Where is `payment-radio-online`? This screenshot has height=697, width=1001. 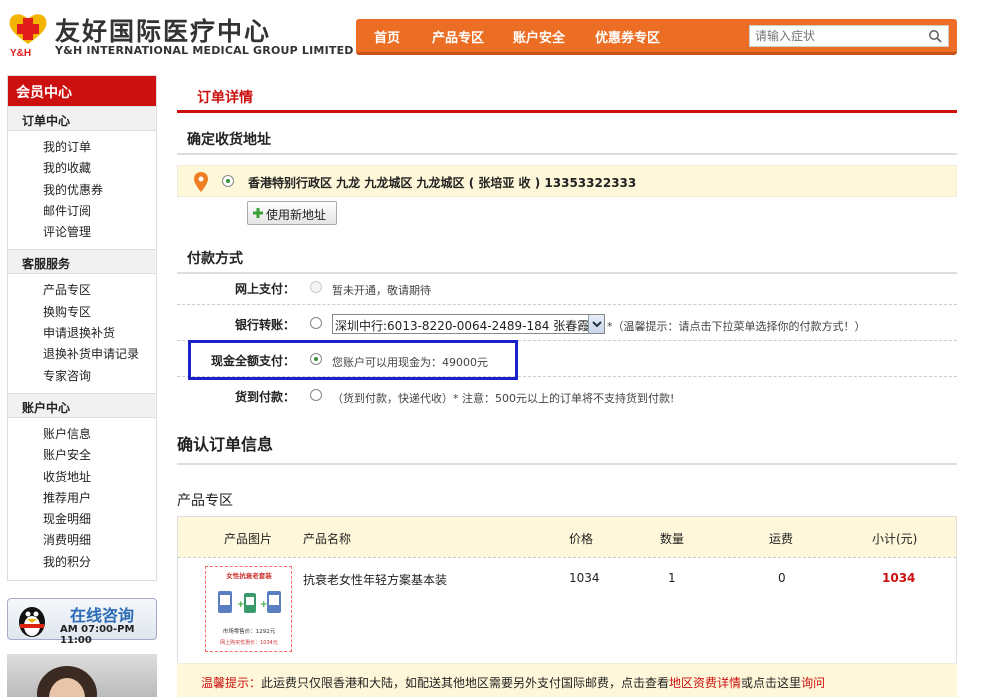 payment-radio-online is located at coordinates (316, 287).